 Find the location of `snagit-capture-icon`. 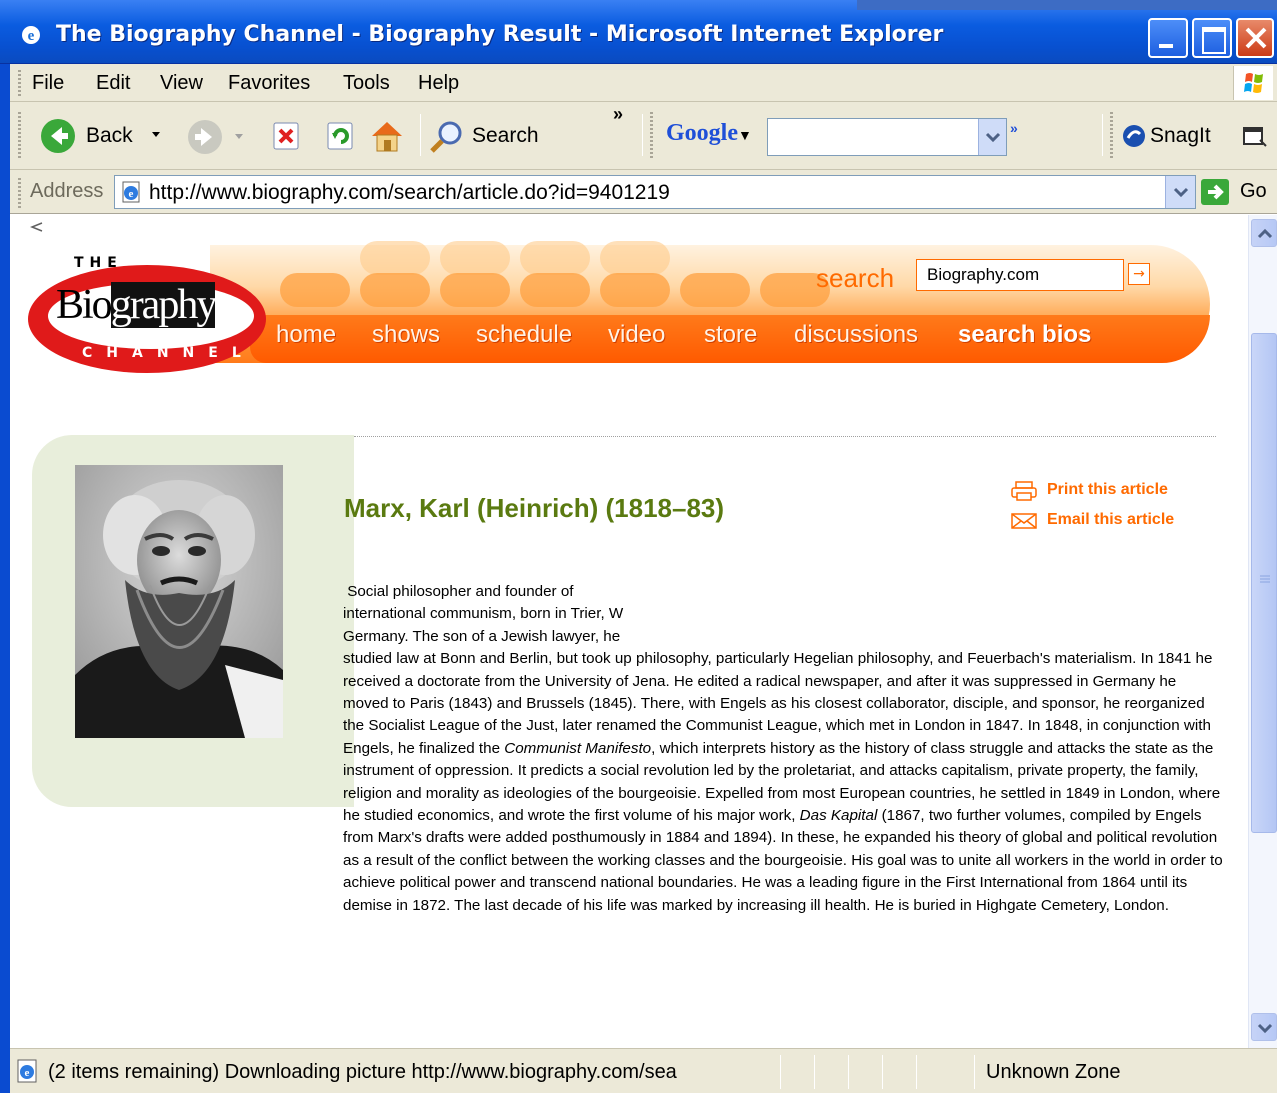

snagit-capture-icon is located at coordinates (1255, 136).